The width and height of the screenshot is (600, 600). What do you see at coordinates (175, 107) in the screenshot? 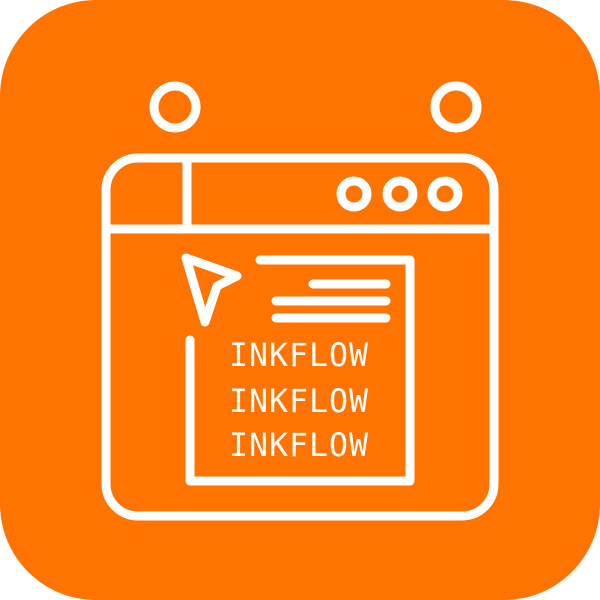
I see `left-ring-icon` at bounding box center [175, 107].